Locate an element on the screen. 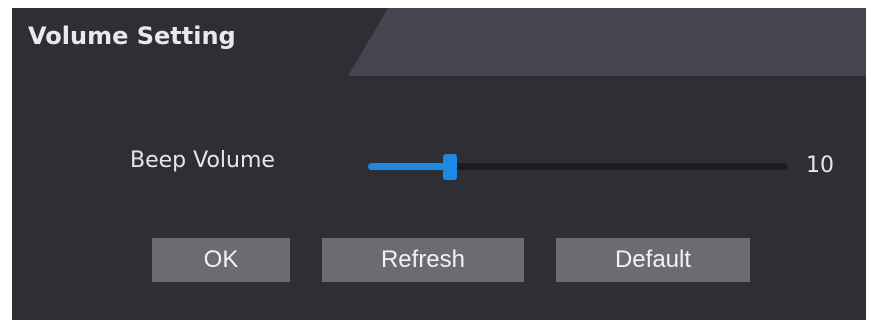  slider-thumb is located at coordinates (450, 167).